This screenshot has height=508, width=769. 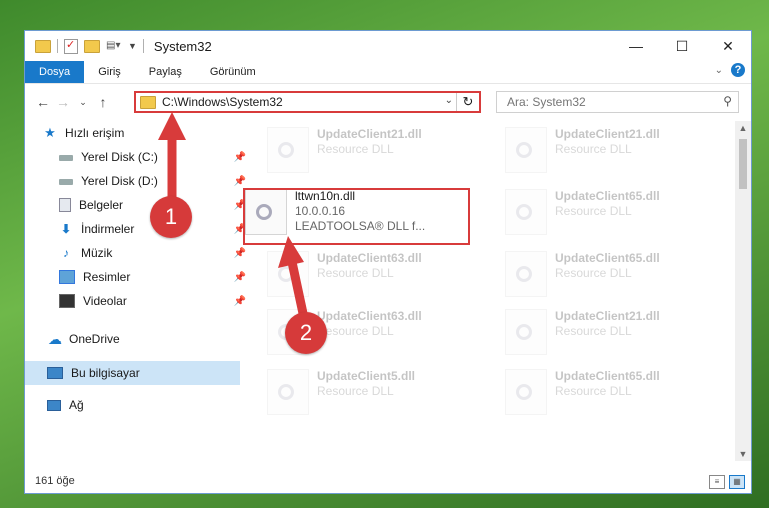 I want to click on forward-icon: →, so click(x=63, y=102).